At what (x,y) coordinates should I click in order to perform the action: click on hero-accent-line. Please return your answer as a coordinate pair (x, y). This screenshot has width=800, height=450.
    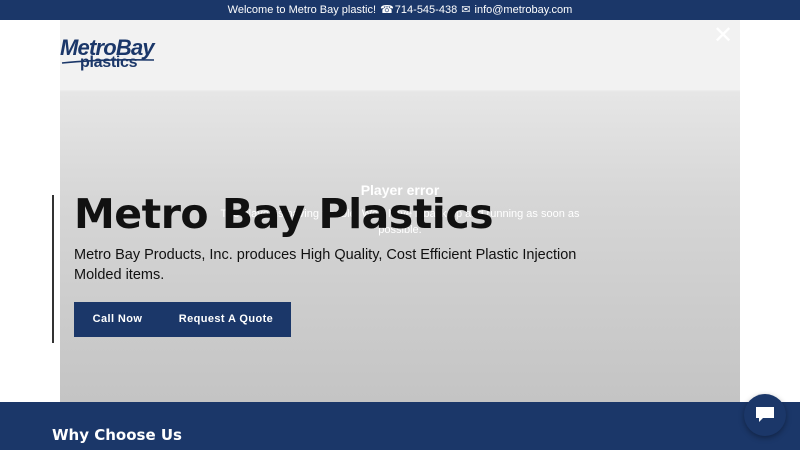
    Looking at the image, I should click on (53, 269).